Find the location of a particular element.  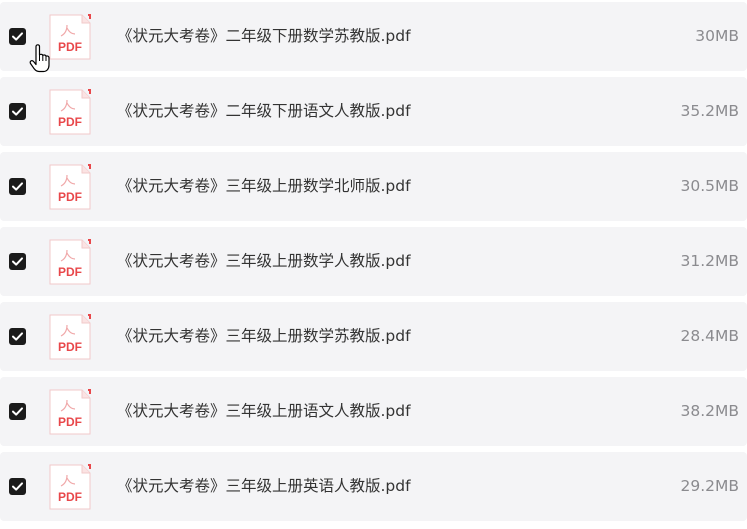

file-name: 《状元大考卷》二年级下册数学苏教版.pdf is located at coordinates (264, 36).